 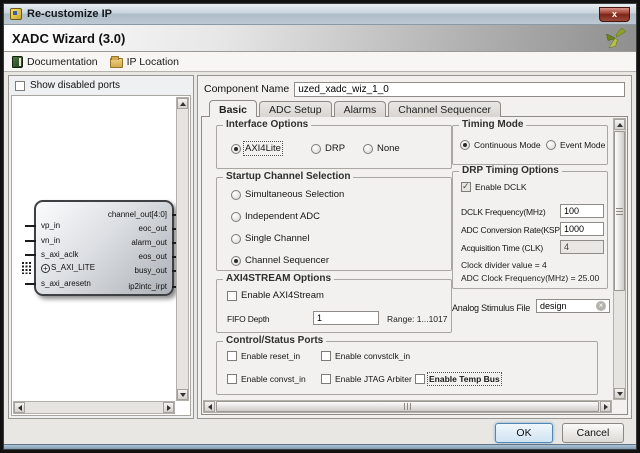 I want to click on content-scroll-down-button, so click(x=619, y=393).